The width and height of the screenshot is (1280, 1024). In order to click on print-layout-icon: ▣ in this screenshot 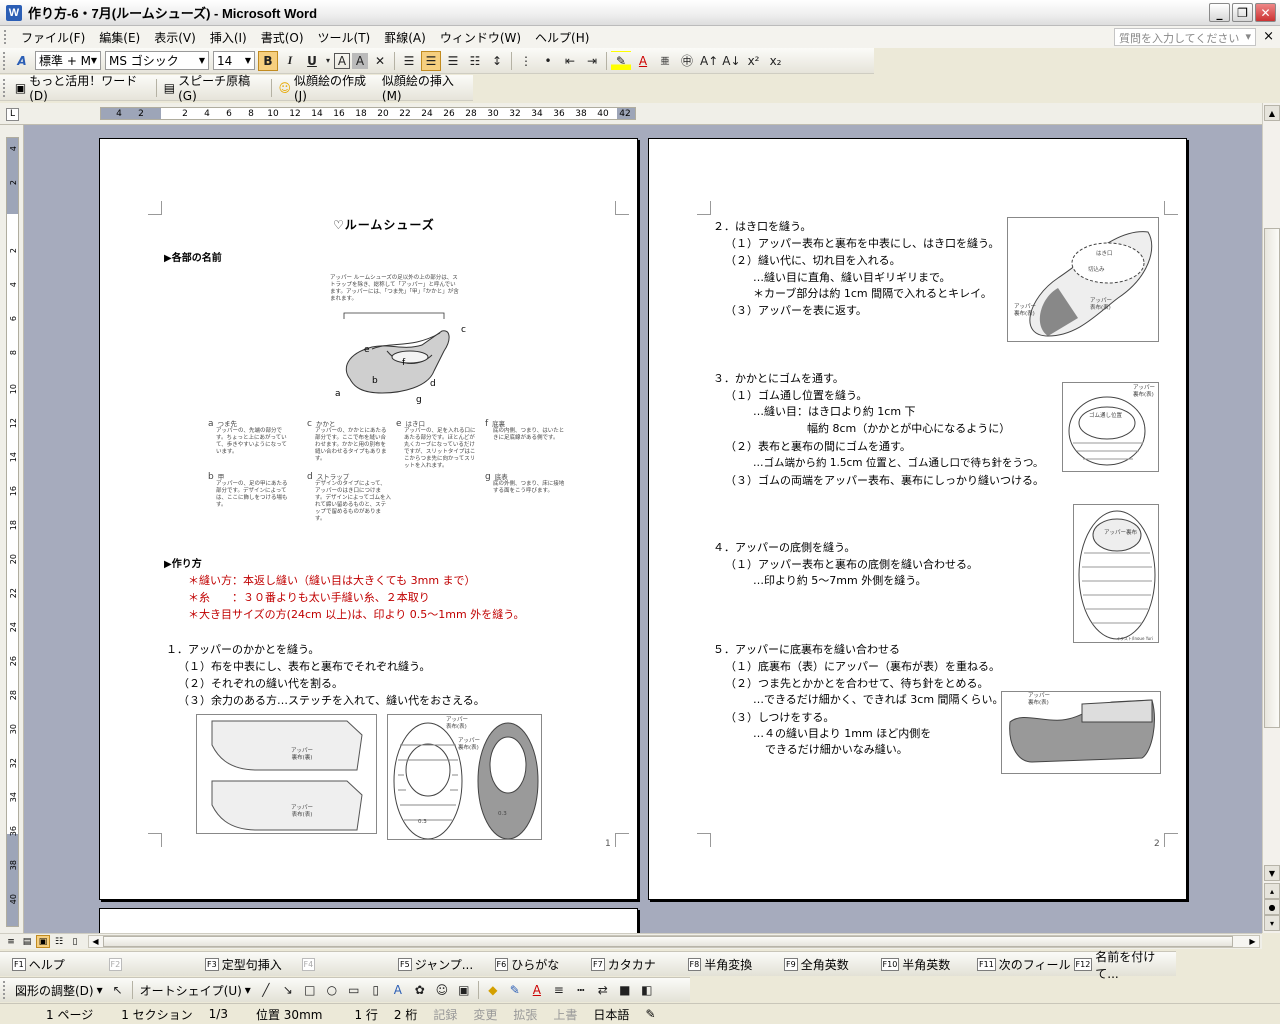, I will do `click(43, 941)`.